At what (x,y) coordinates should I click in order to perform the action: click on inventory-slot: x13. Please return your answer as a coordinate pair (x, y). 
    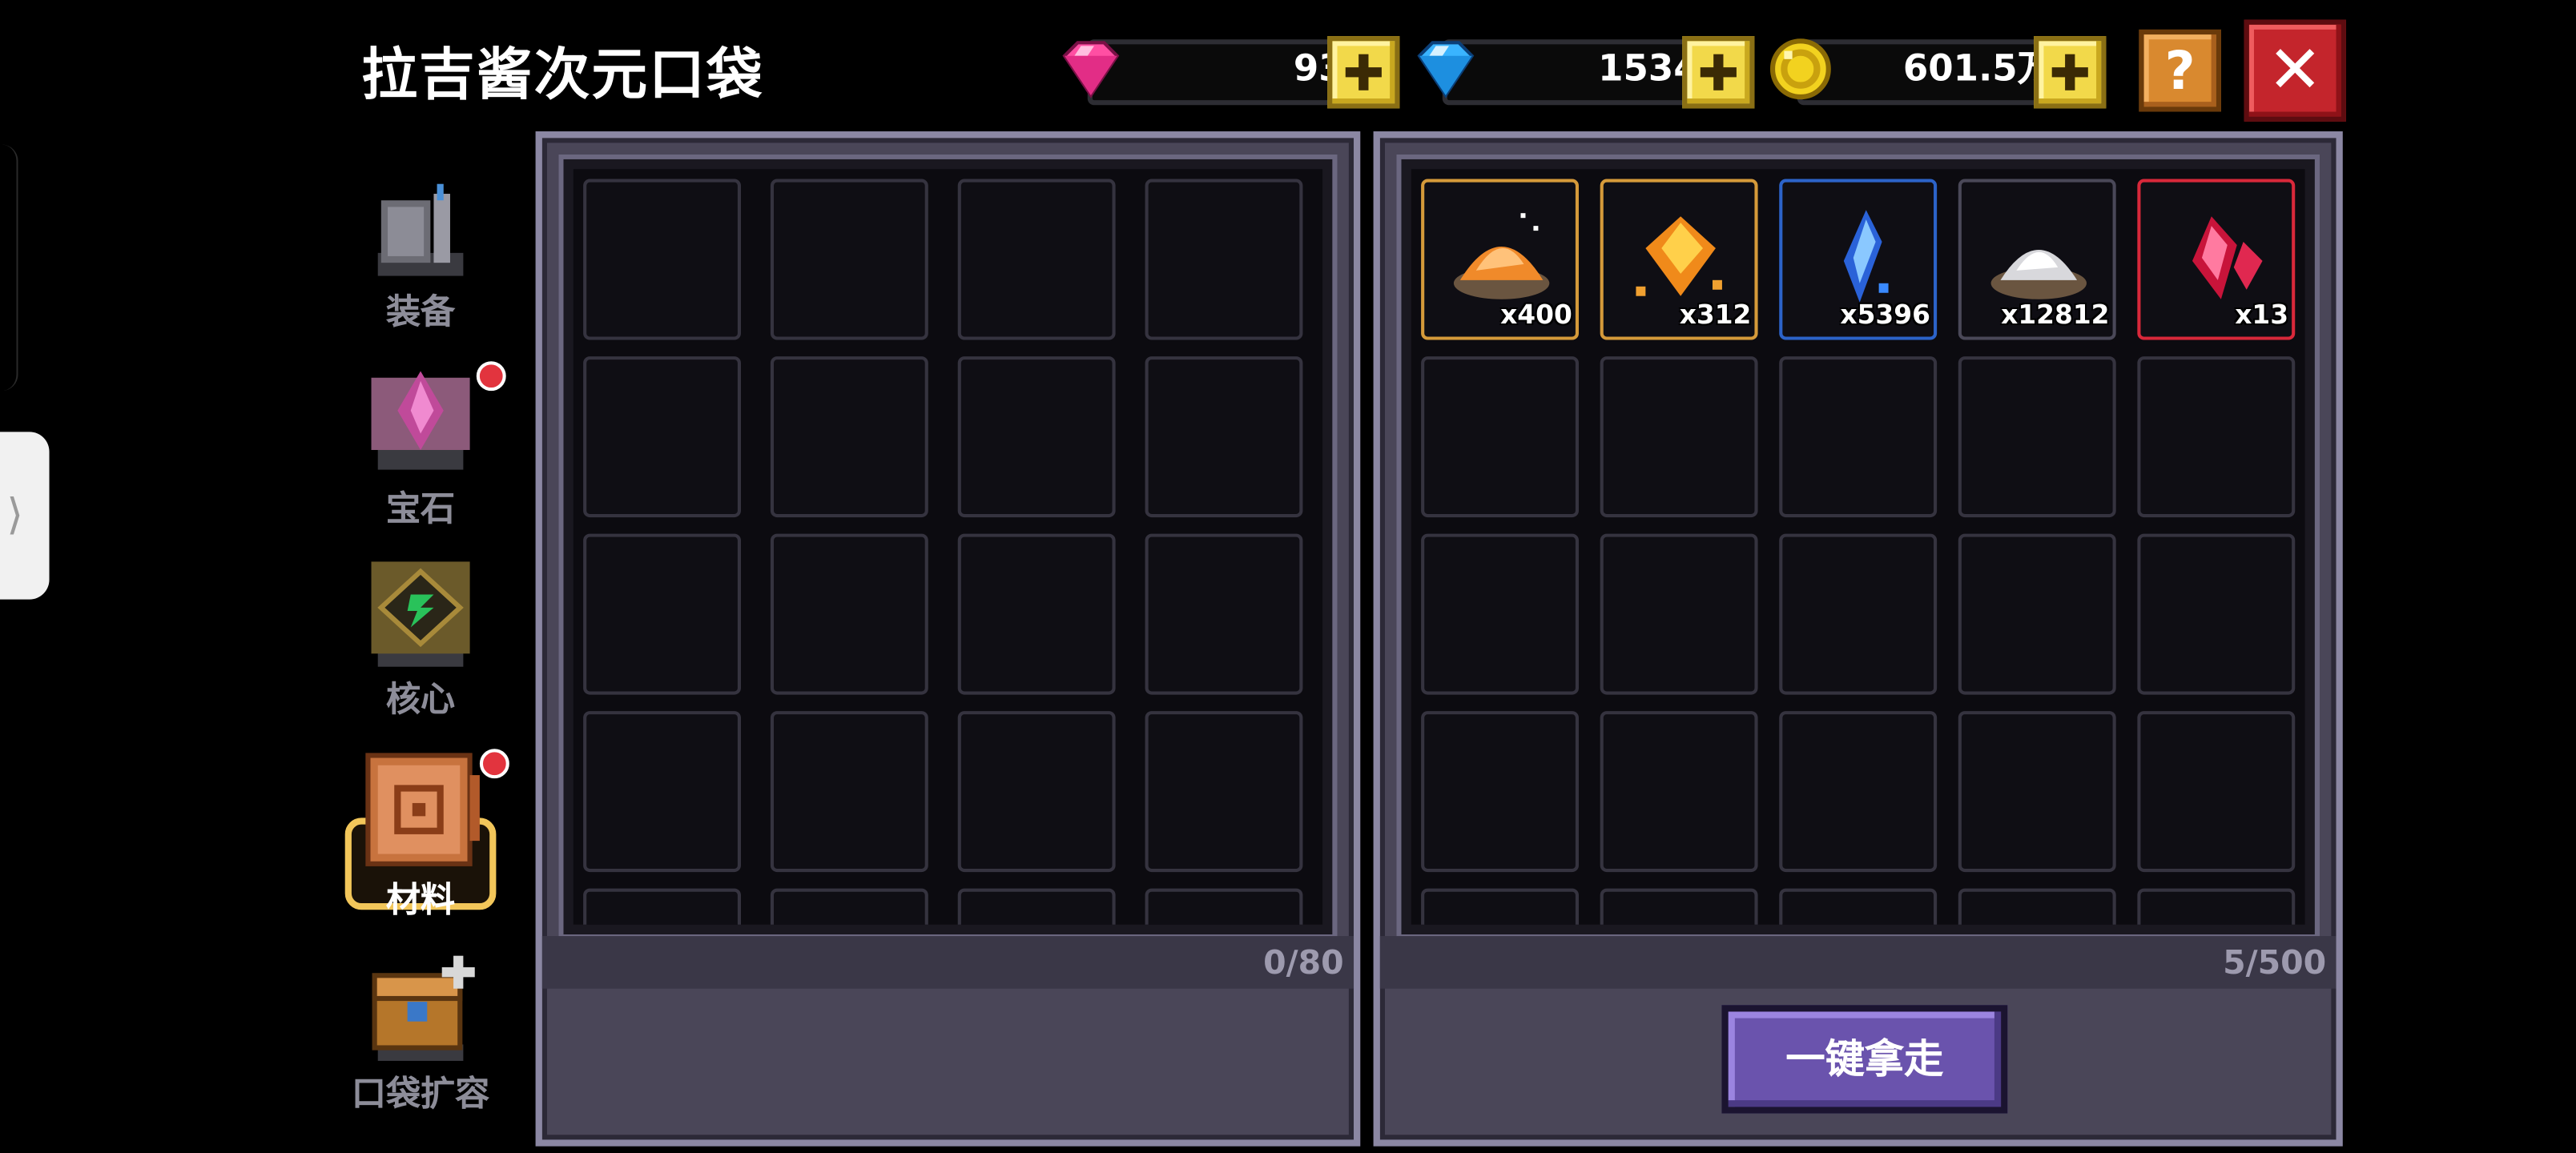
    Looking at the image, I should click on (2216, 260).